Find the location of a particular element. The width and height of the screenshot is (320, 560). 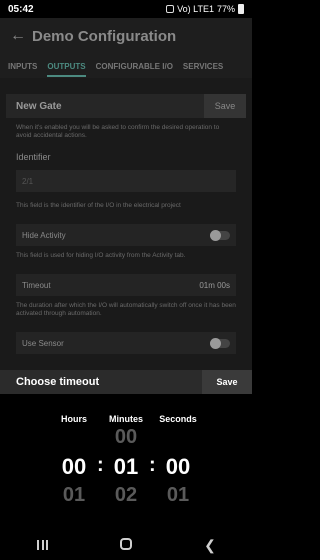

sheet-save-button: Save is located at coordinates (227, 382).